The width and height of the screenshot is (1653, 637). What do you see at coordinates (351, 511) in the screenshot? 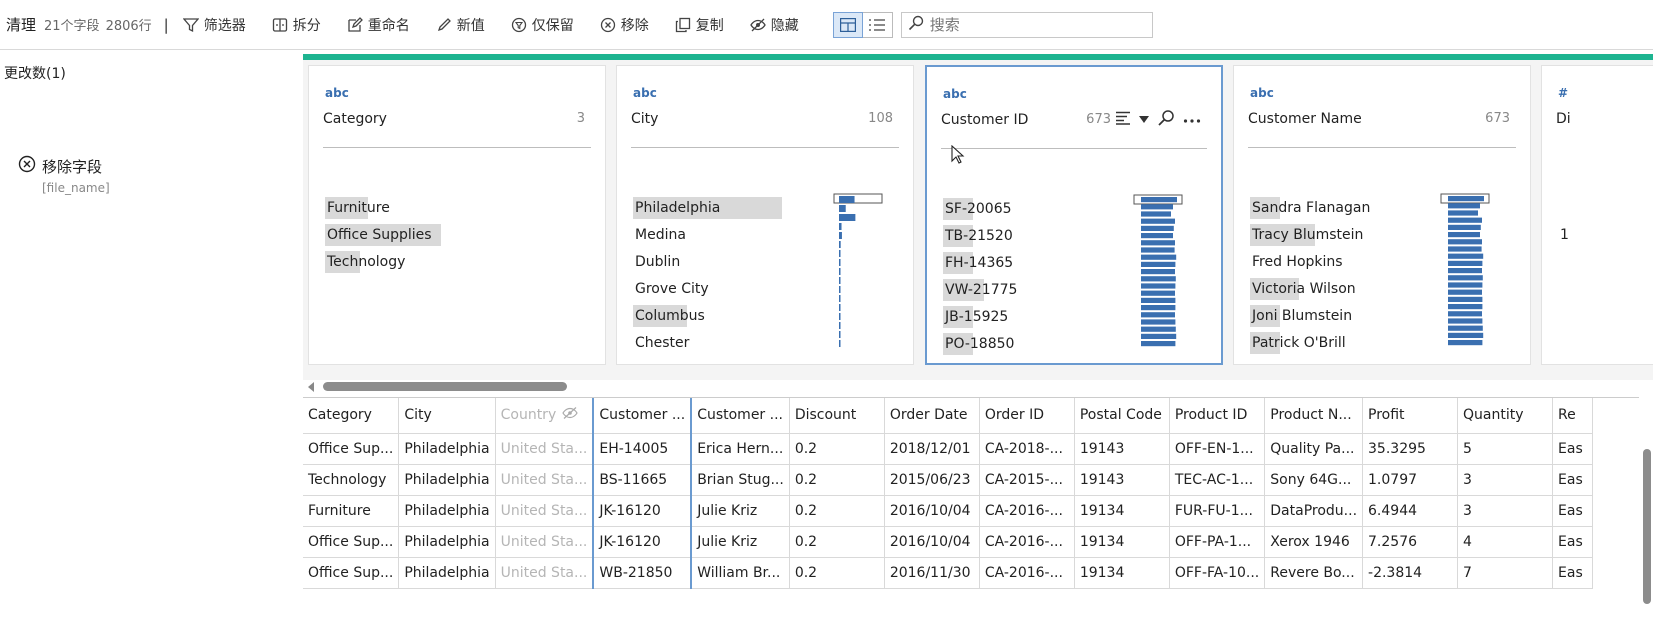
I see `table-cell: Furniture` at bounding box center [351, 511].